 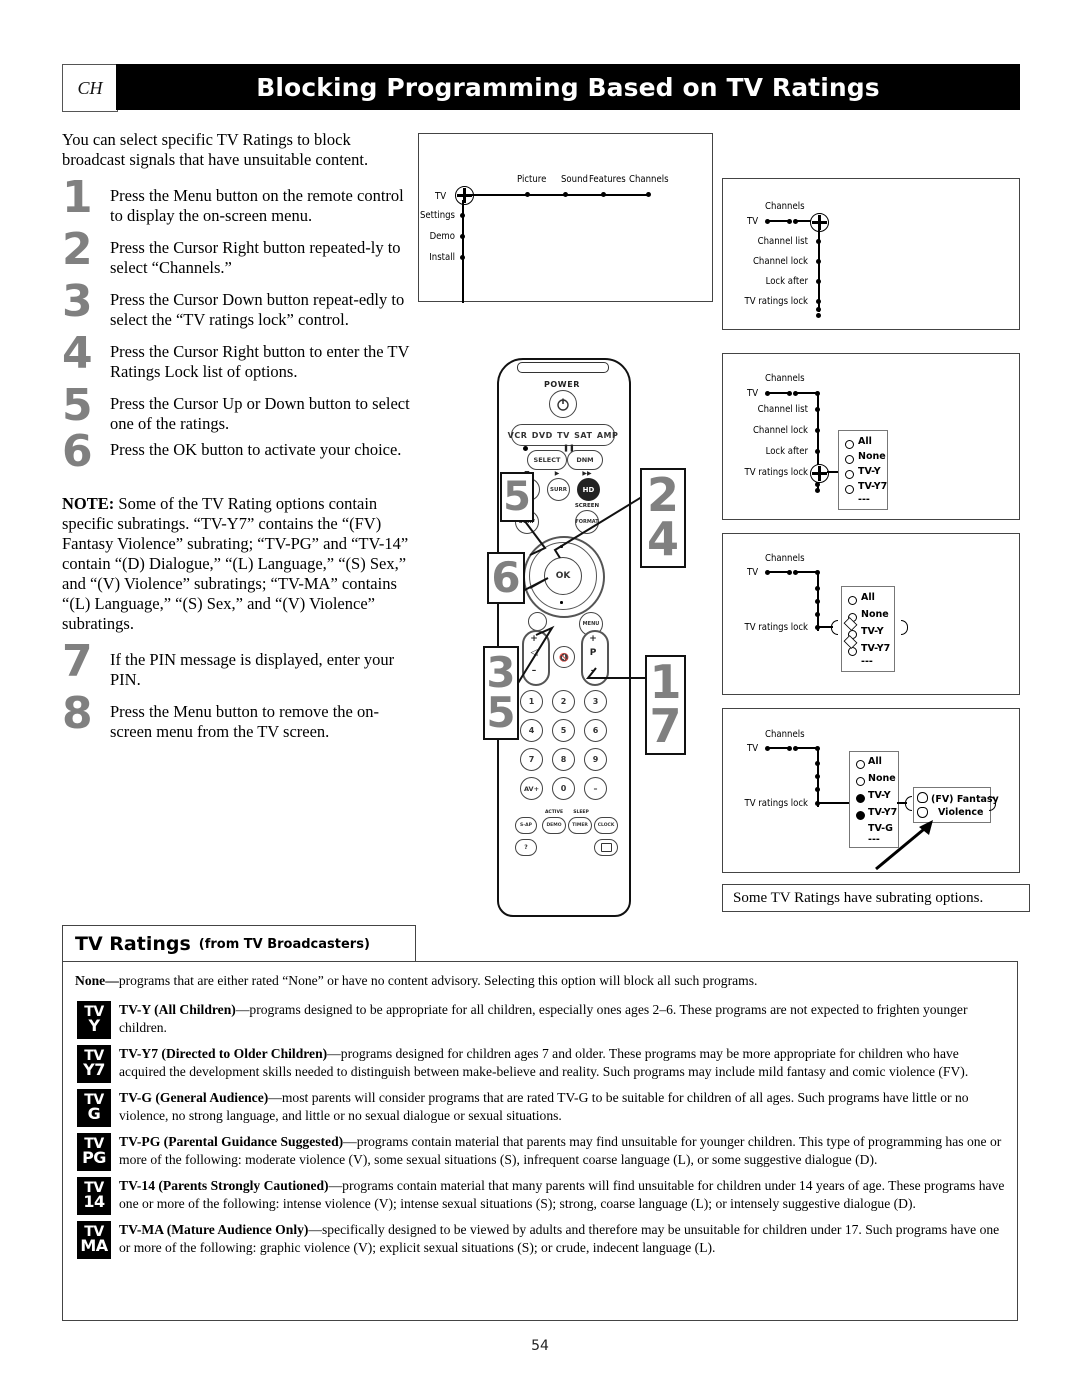 I want to click on screen-toggle-button, so click(x=606, y=847).